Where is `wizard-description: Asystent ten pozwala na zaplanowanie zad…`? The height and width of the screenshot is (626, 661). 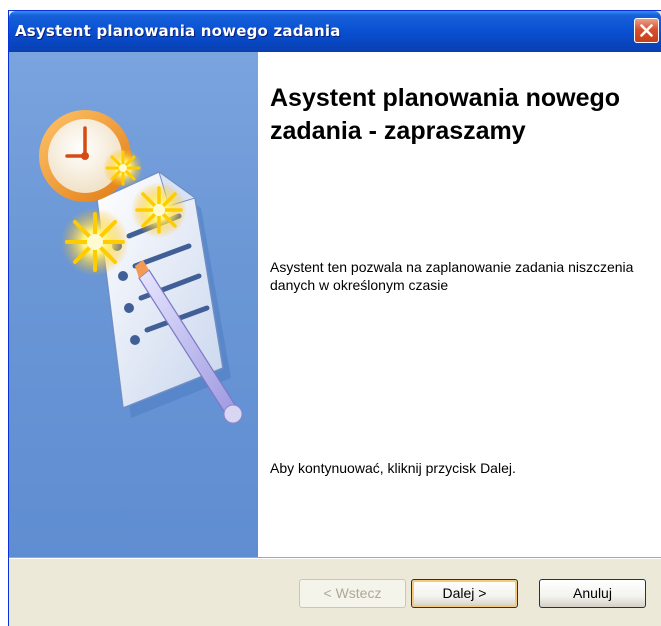 wizard-description: Asystent ten pozwala na zaplanowanie zad… is located at coordinates (452, 276).